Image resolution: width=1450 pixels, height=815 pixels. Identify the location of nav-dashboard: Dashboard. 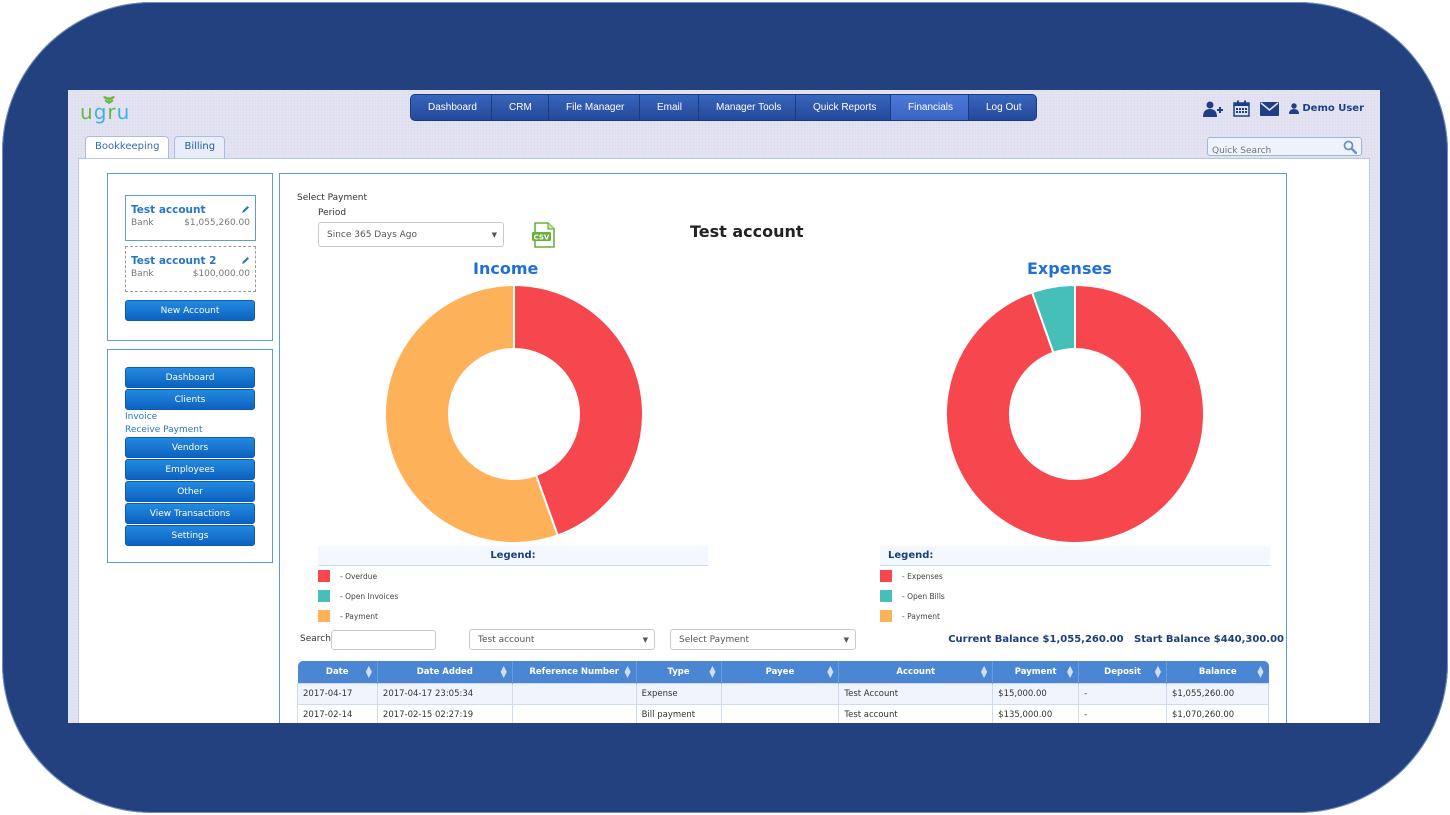
(451, 107).